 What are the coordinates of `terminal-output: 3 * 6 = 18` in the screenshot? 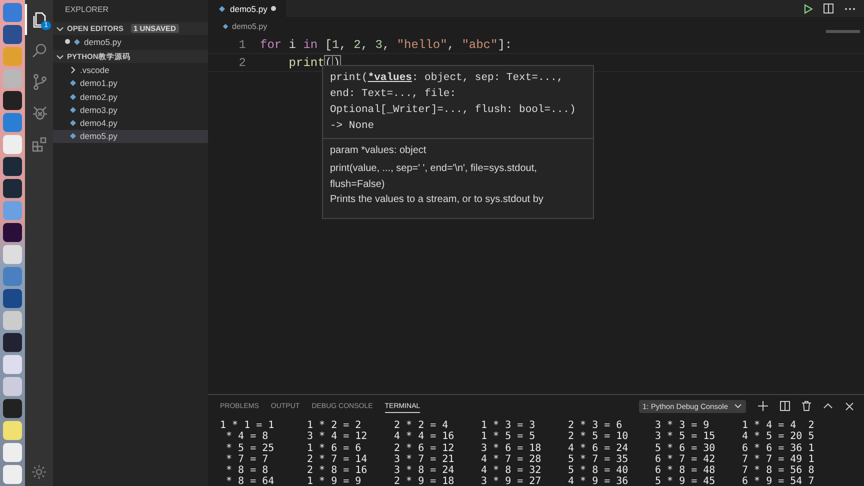 It's located at (511, 448).